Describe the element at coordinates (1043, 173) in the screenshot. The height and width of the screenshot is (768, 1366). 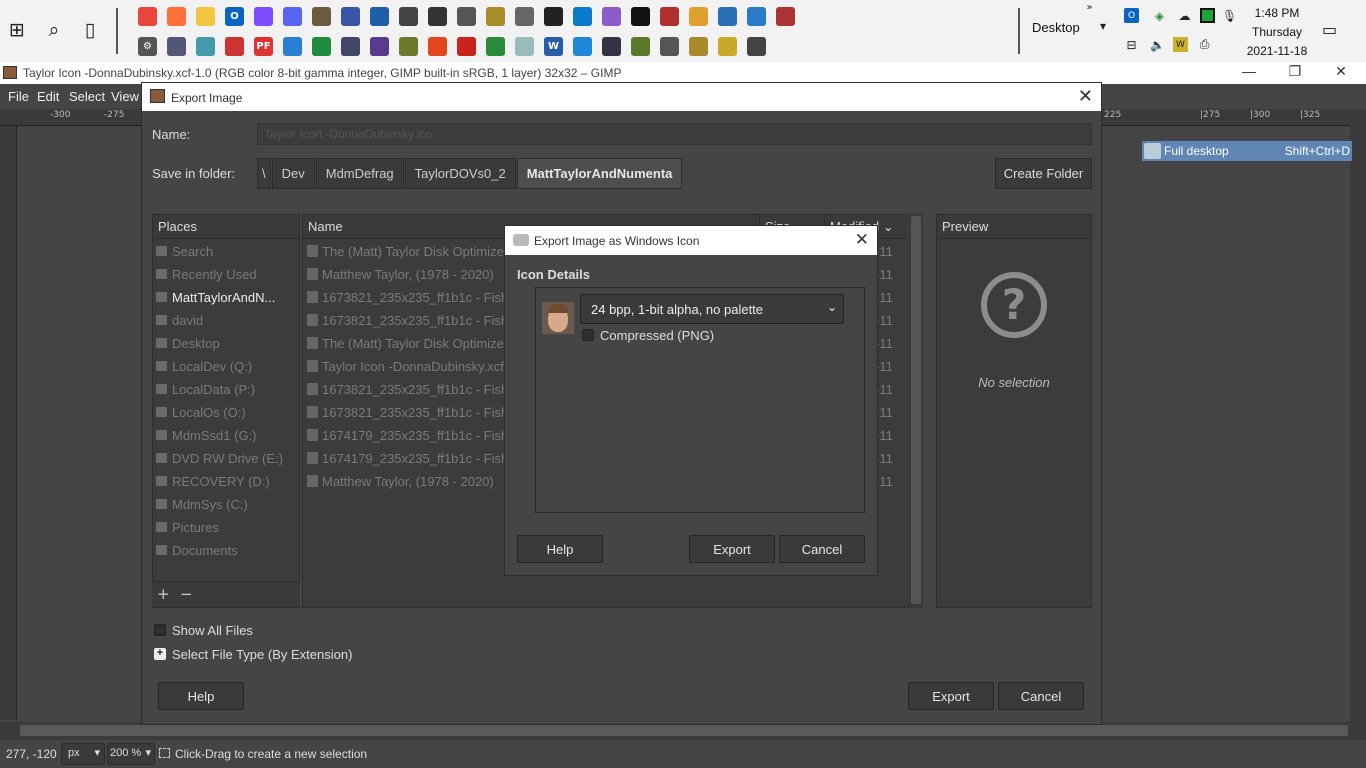
I see `create-folder-button: Create Folder` at that location.